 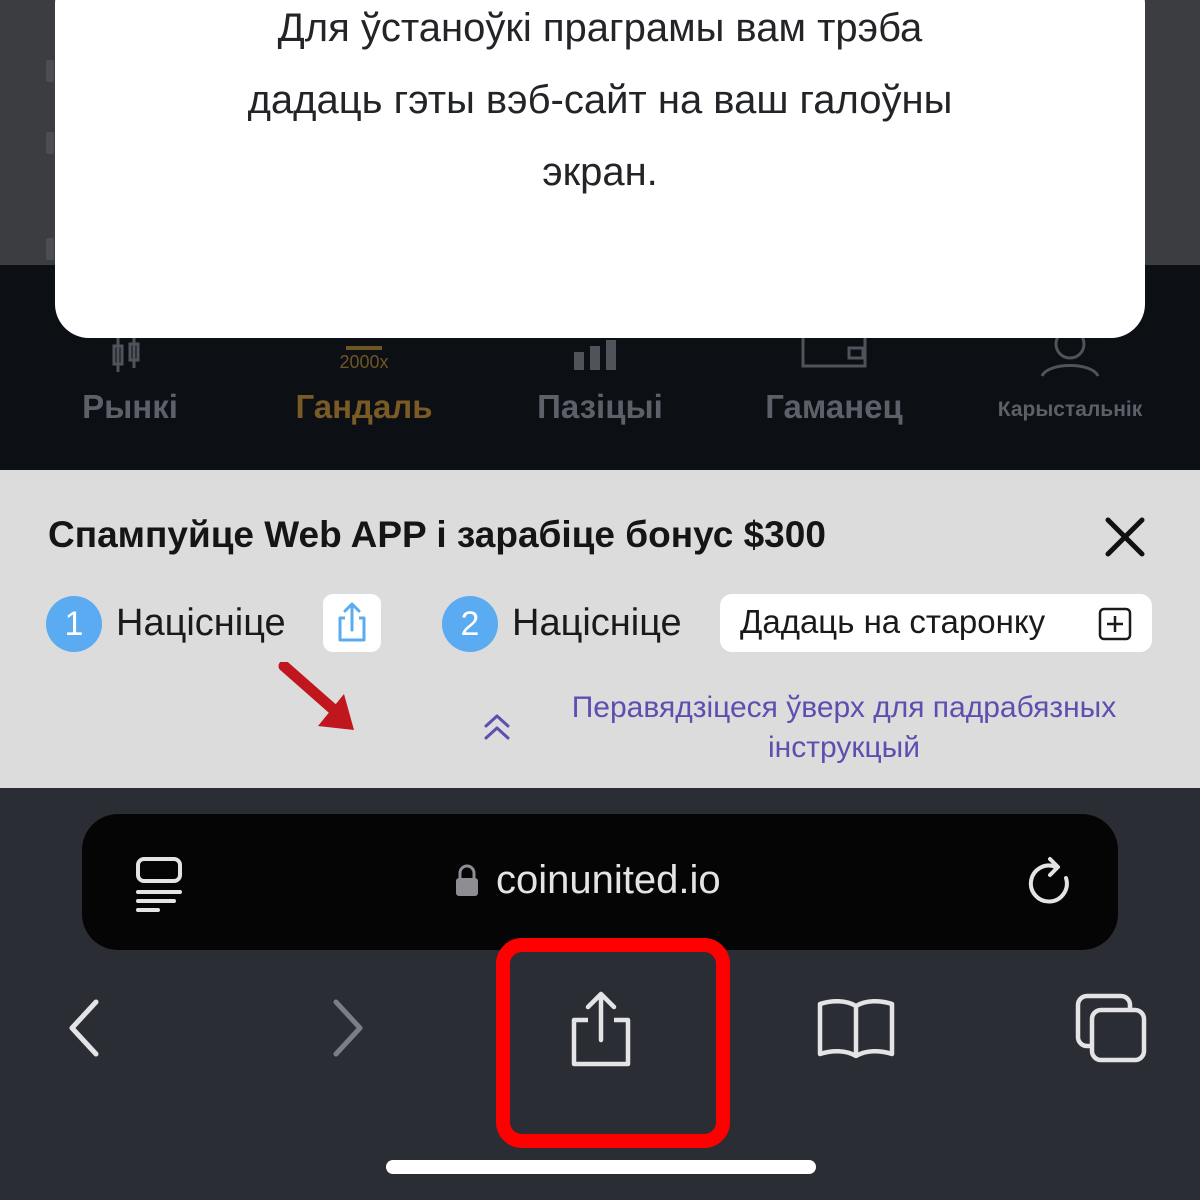 I want to click on back-icon, so click(x=85, y=1028).